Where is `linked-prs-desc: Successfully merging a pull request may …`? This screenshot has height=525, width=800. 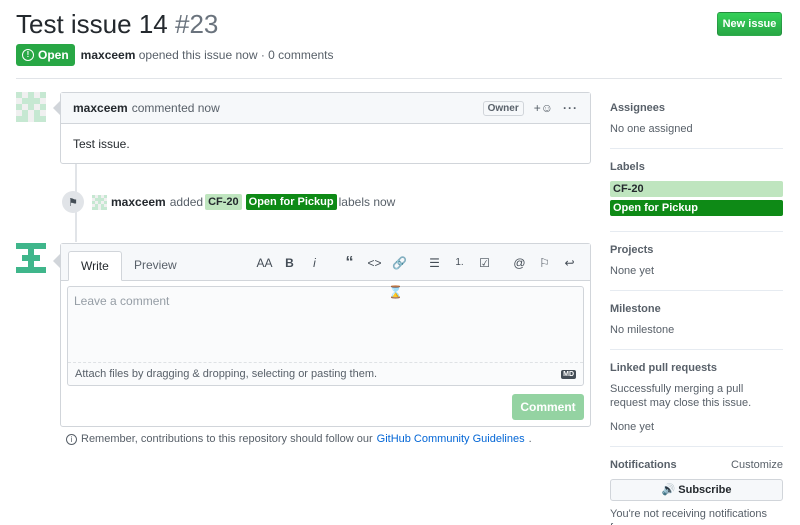 linked-prs-desc: Successfully merging a pull request may … is located at coordinates (681, 396).